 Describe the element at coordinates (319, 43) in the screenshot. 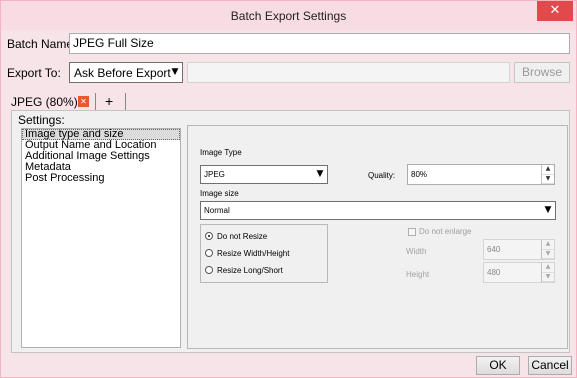

I see `batch-name-input: JPEG Full Size` at that location.